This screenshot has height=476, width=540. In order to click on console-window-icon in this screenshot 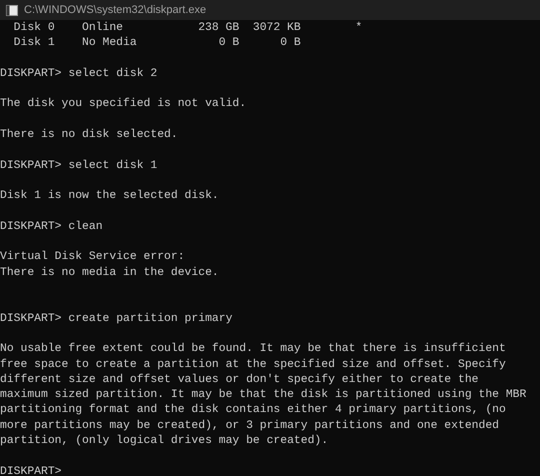, I will do `click(12, 10)`.